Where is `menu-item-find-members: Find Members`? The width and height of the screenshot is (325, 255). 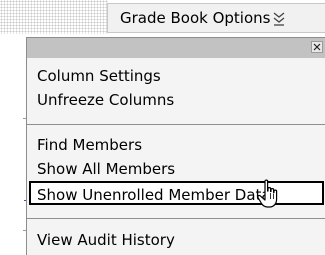 menu-item-find-members: Find Members is located at coordinates (176, 145).